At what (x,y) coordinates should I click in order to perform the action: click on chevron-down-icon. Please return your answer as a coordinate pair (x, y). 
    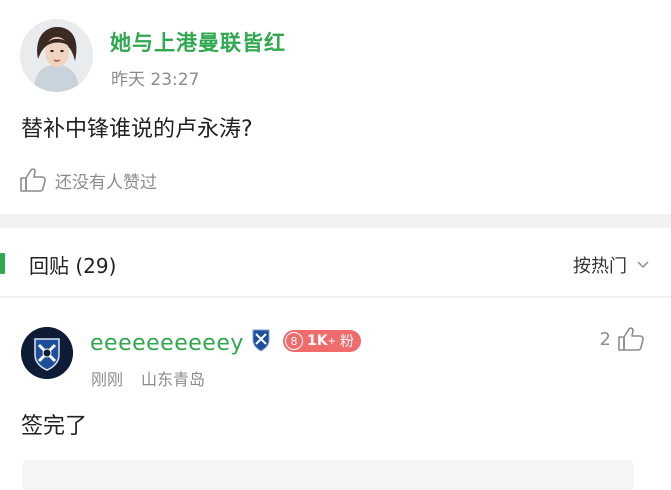
    Looking at the image, I should click on (643, 265).